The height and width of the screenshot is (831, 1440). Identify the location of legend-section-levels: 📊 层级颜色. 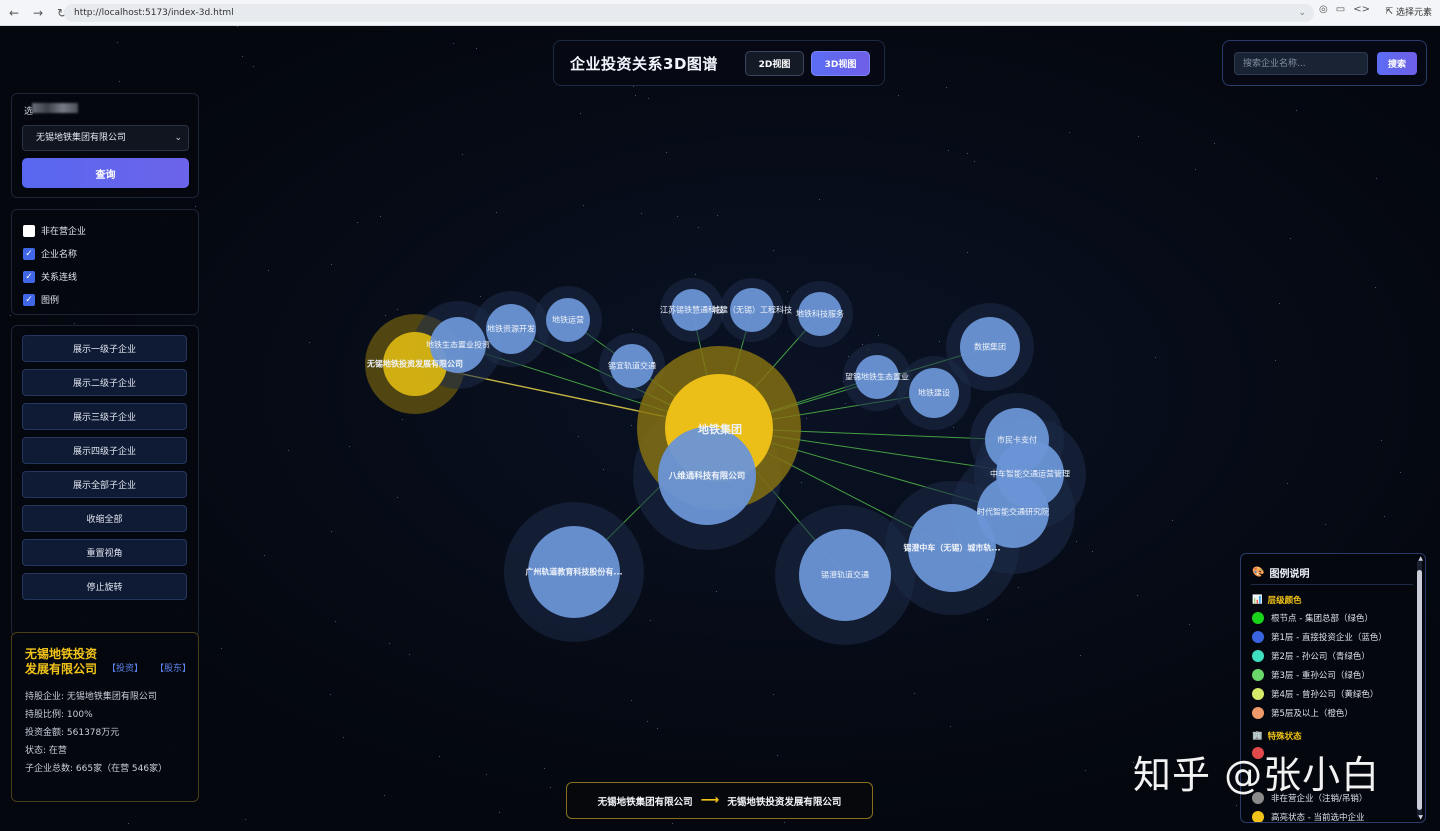
(1277, 600).